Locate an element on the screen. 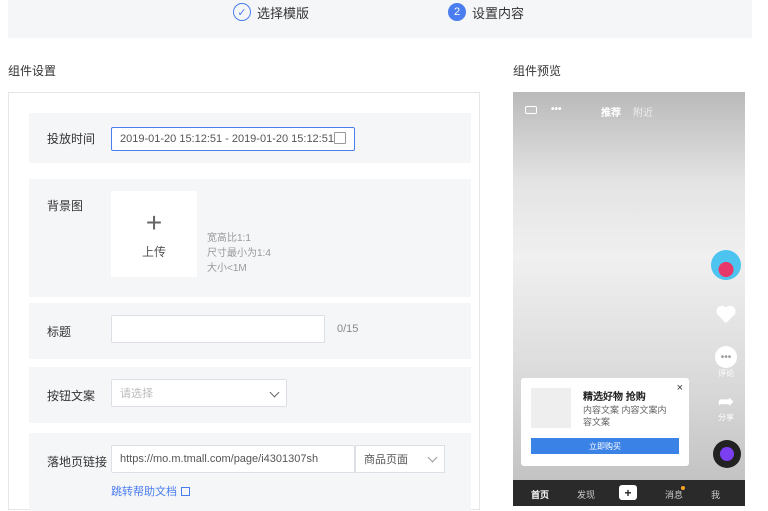 The image size is (768, 511). link-type-select: 商品页面 is located at coordinates (400, 459).